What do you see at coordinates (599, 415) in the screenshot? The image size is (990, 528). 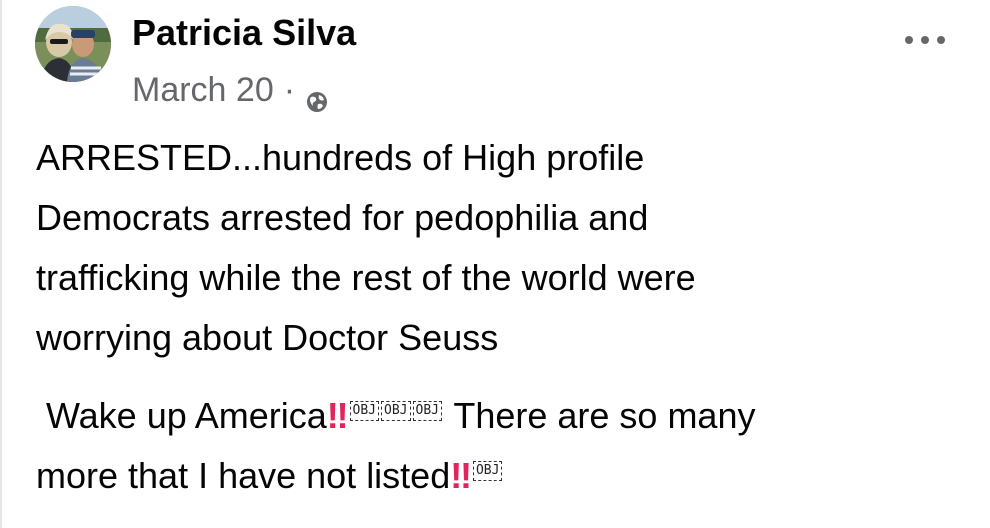 I see `post-text-segment: There are so many` at bounding box center [599, 415].